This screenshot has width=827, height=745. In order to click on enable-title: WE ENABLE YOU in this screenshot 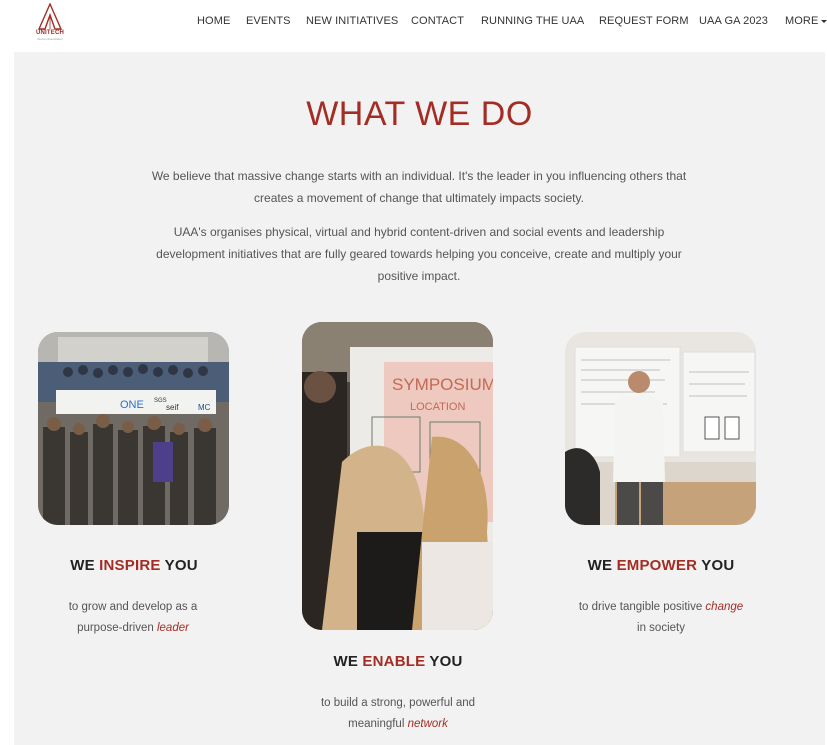, I will do `click(398, 661)`.